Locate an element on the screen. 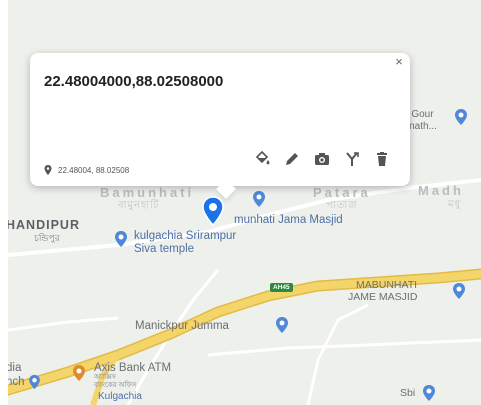  locality-label-patara-bn: পাতারা is located at coordinates (342, 205).